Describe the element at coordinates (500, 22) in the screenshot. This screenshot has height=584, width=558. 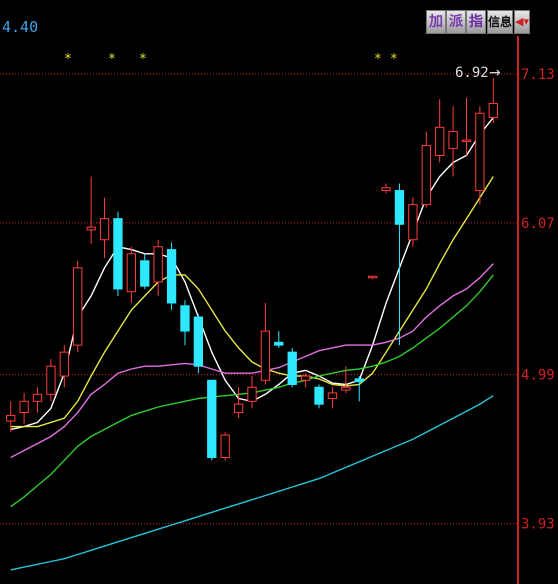
I see `info-button: 信息` at that location.